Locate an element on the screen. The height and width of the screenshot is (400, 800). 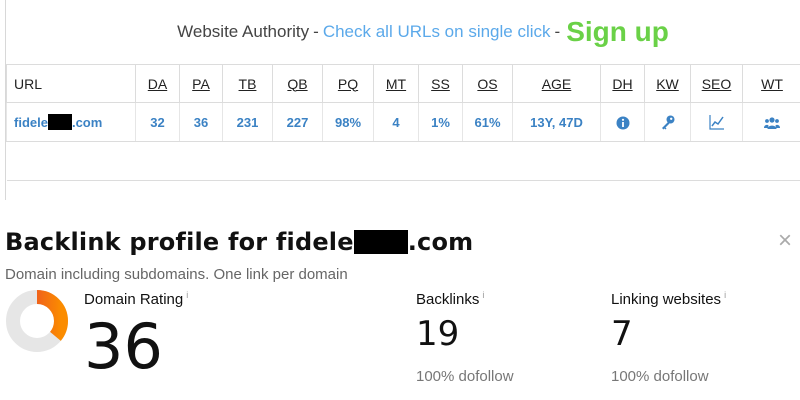
seo-cell is located at coordinates (716, 122).